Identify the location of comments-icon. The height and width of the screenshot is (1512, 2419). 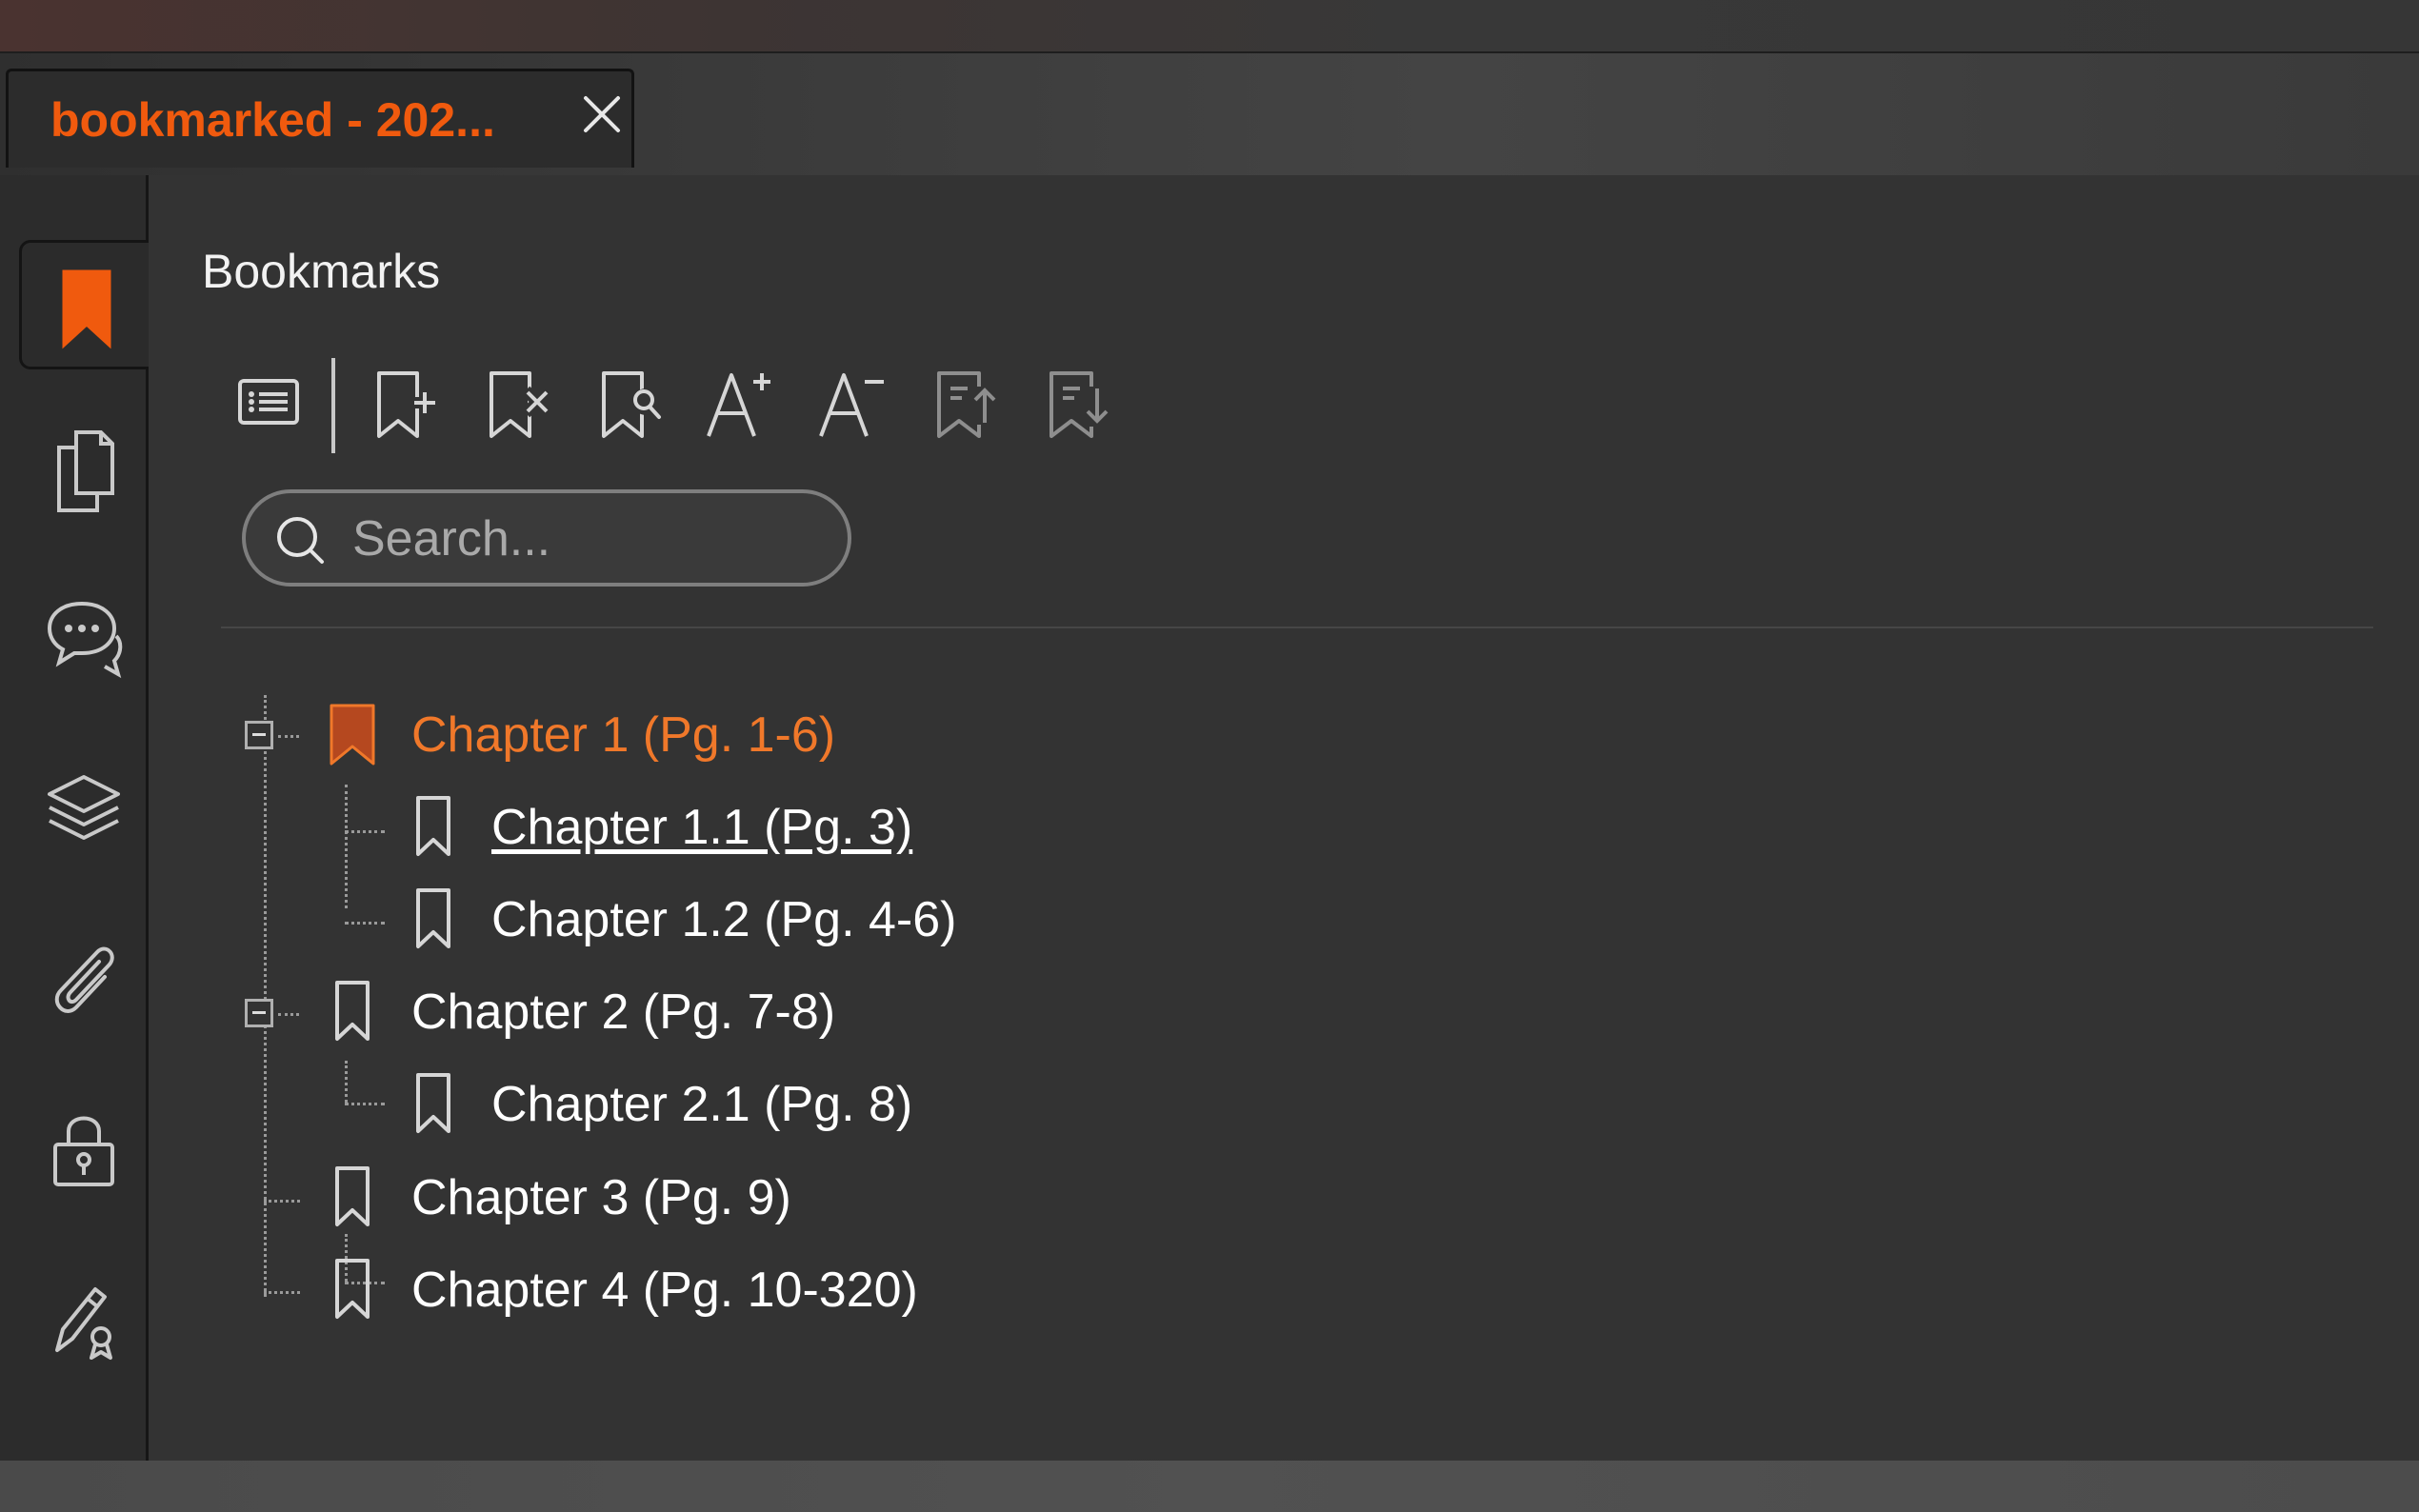
(85, 640).